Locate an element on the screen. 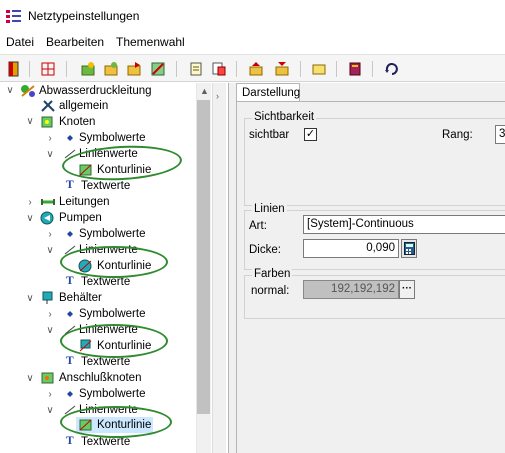  dicke-field: 0,090 is located at coordinates (351, 248).